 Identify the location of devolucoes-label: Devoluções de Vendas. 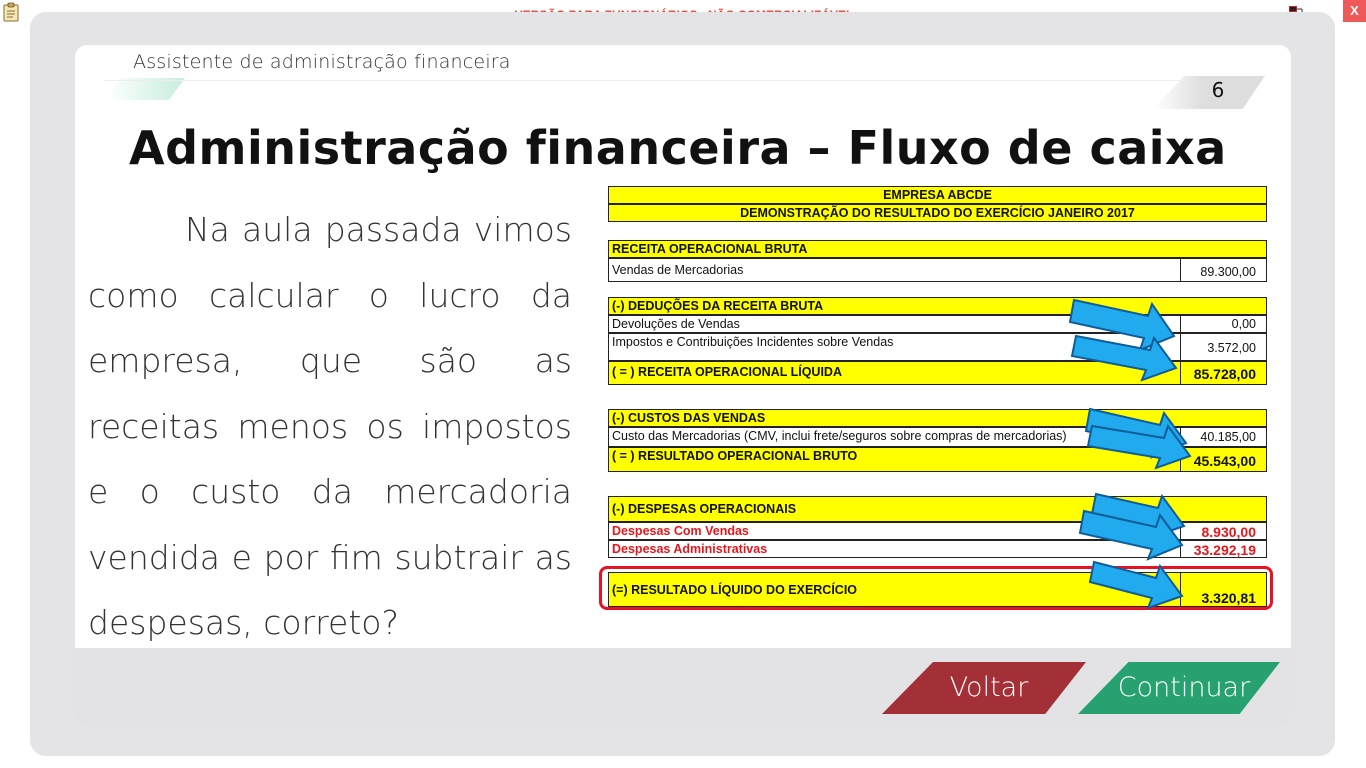
(676, 324).